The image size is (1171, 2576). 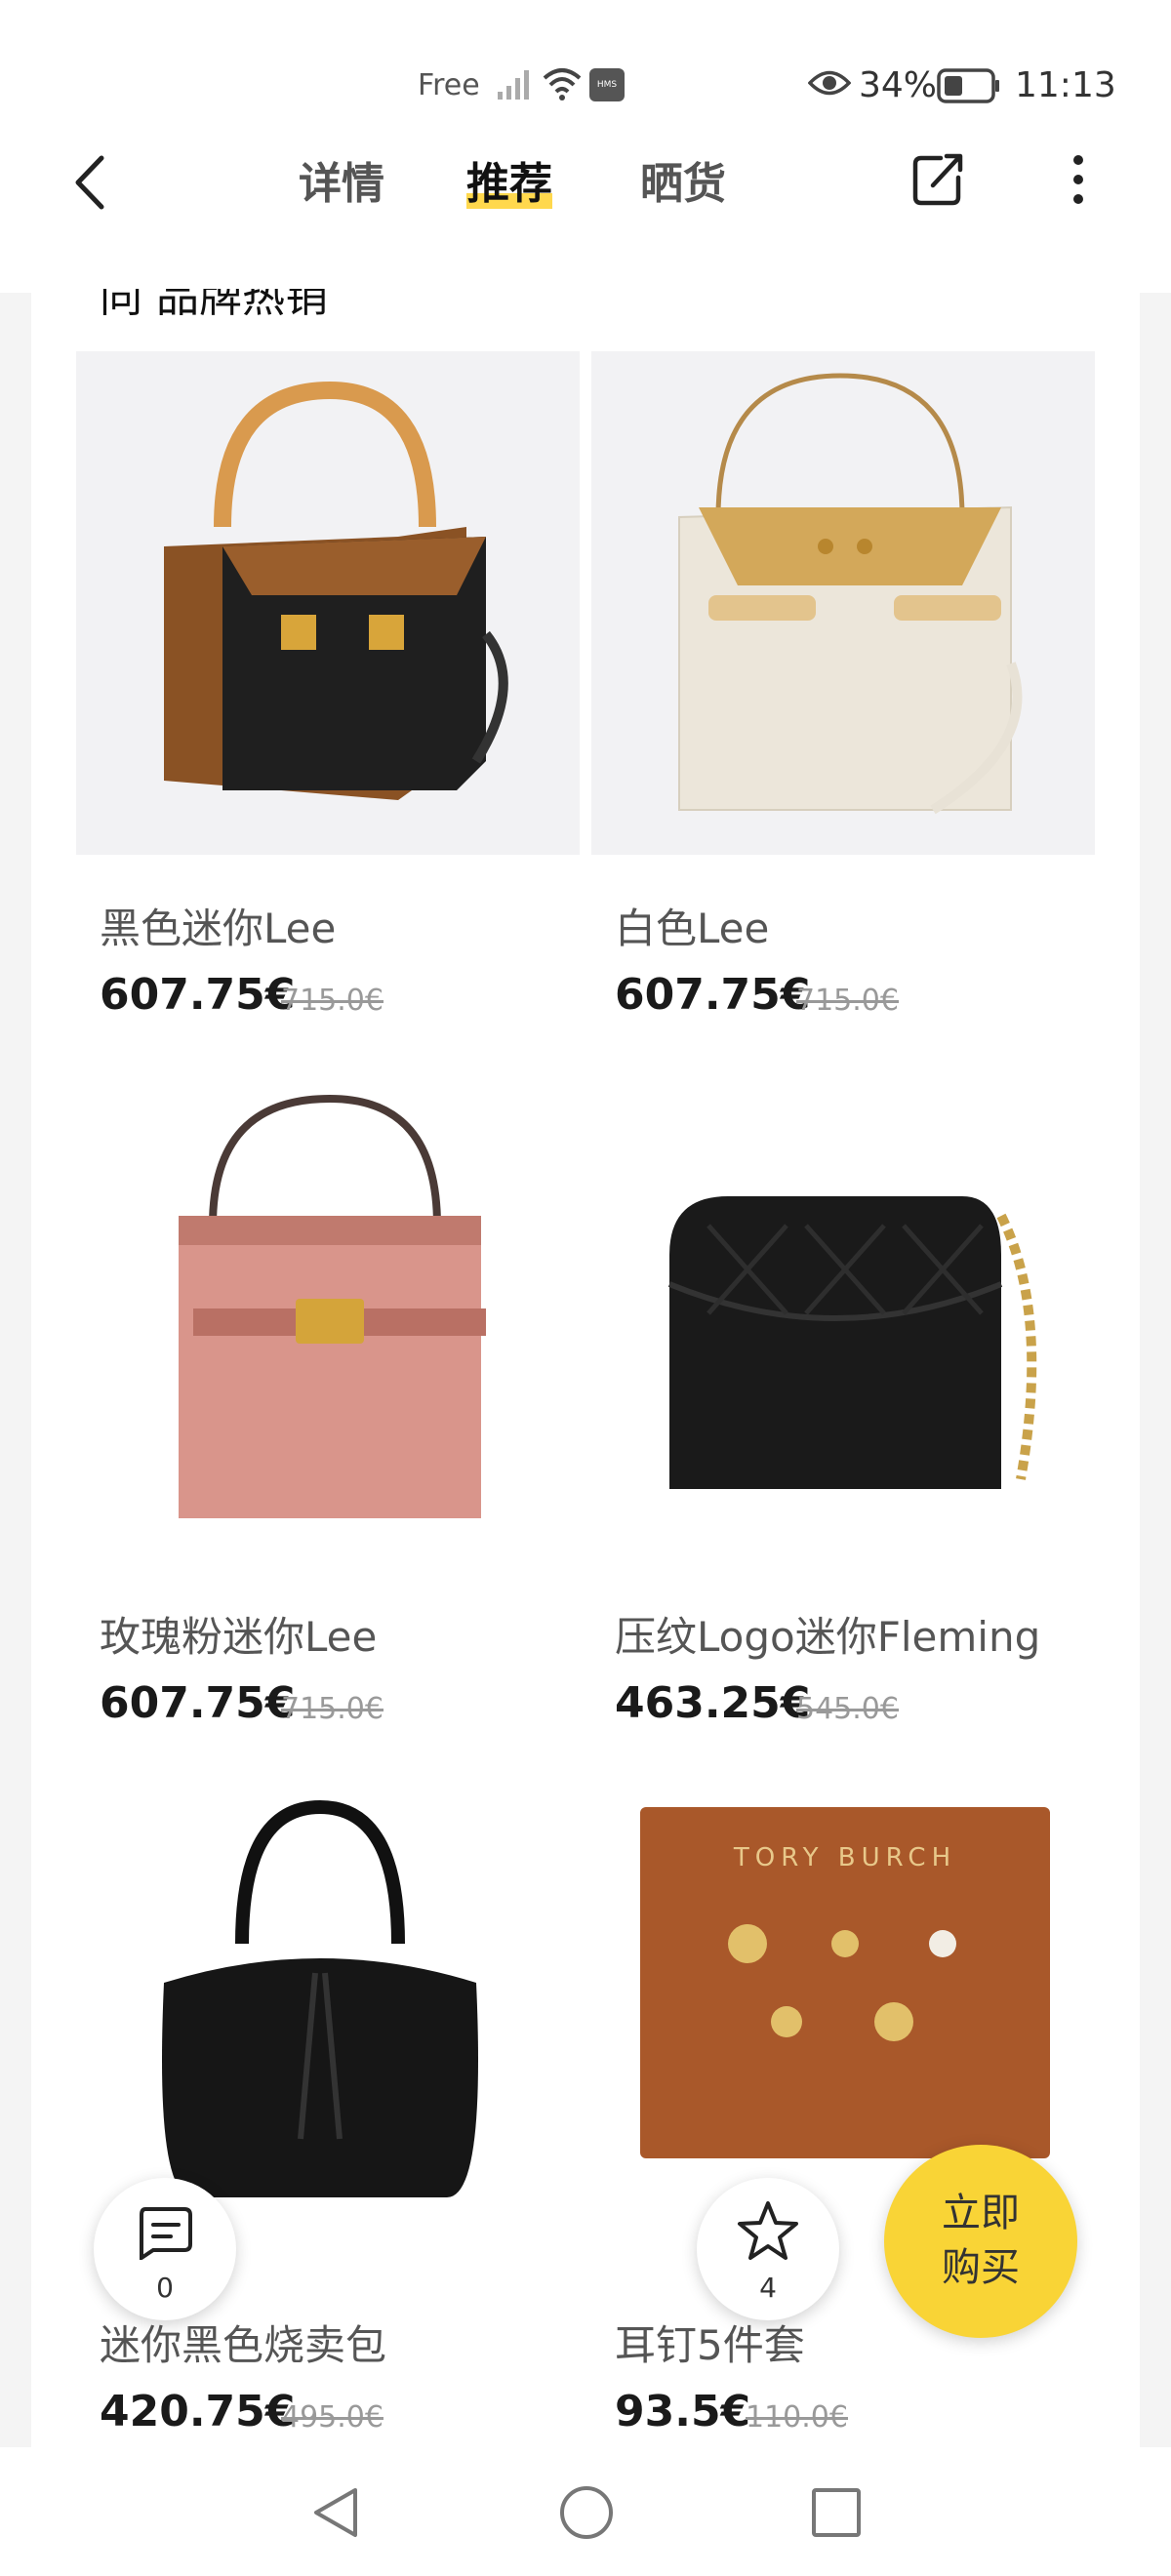 I want to click on star-icon, so click(x=768, y=2230).